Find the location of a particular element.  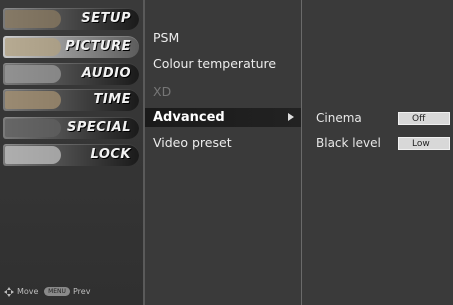

prev-hint-label: Prev is located at coordinates (82, 291).